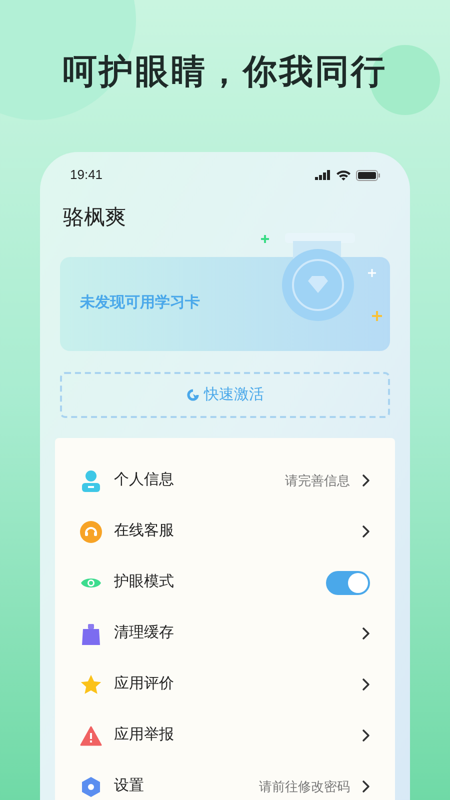  Describe the element at coordinates (91, 685) in the screenshot. I see `star-icon` at that location.